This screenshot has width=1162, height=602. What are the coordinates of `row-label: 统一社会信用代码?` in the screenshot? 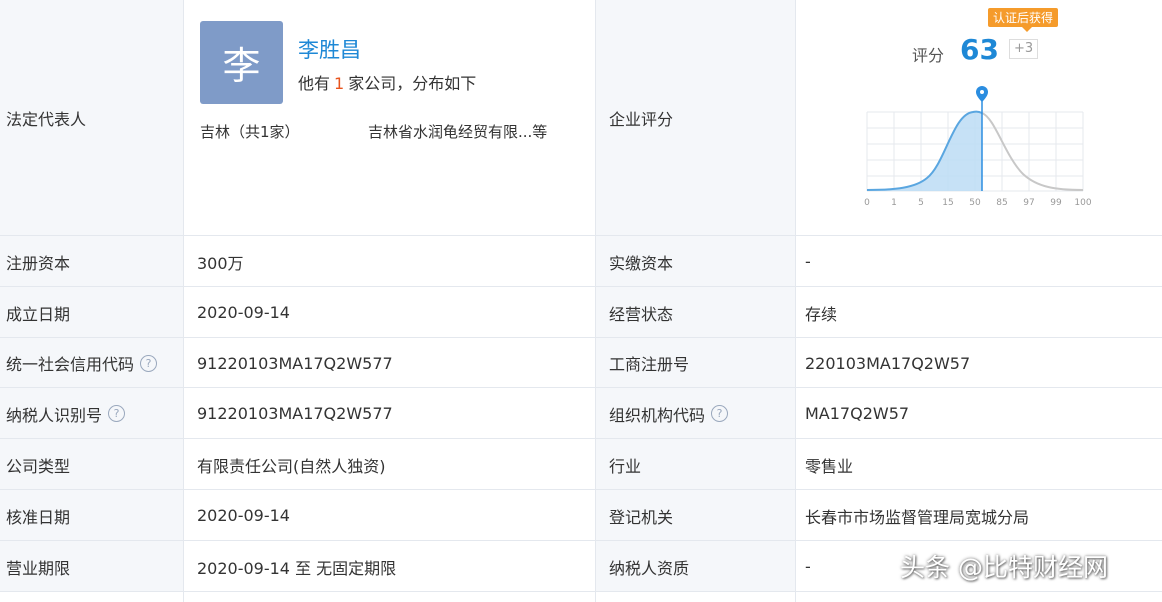 It's located at (91, 363).